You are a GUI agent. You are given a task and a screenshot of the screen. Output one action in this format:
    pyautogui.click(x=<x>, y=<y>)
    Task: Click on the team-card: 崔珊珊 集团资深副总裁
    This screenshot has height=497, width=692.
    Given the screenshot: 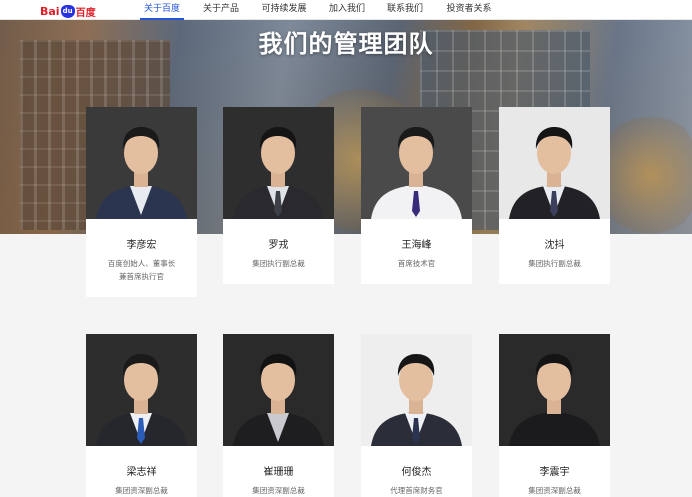 What is the action you would take?
    pyautogui.click(x=278, y=415)
    